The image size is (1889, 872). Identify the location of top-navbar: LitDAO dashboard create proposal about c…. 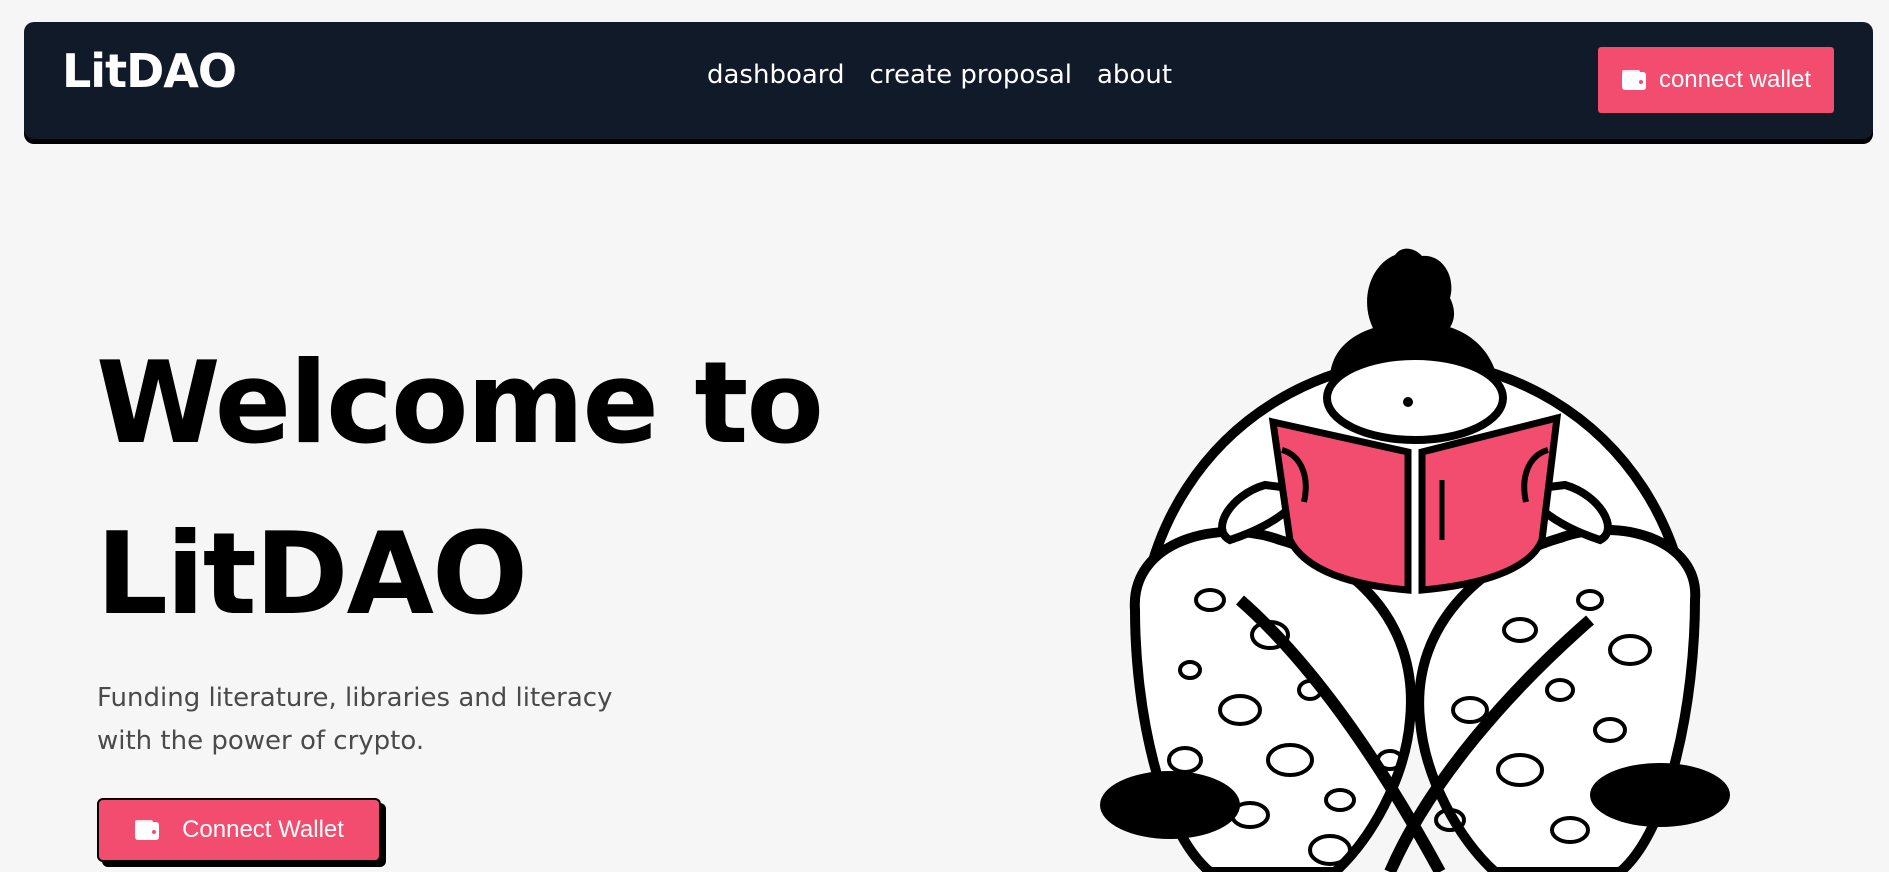
(948, 80).